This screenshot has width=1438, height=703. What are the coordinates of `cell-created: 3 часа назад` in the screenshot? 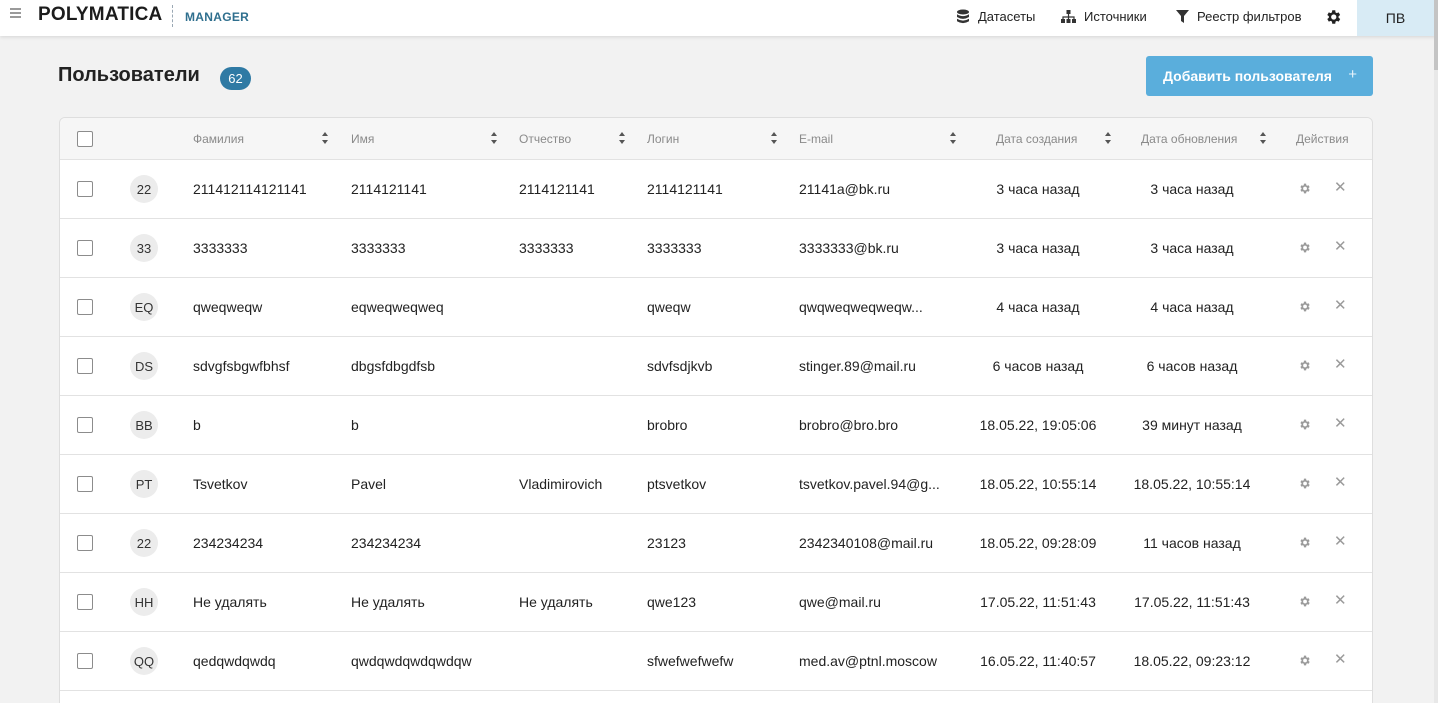 It's located at (1038, 248).